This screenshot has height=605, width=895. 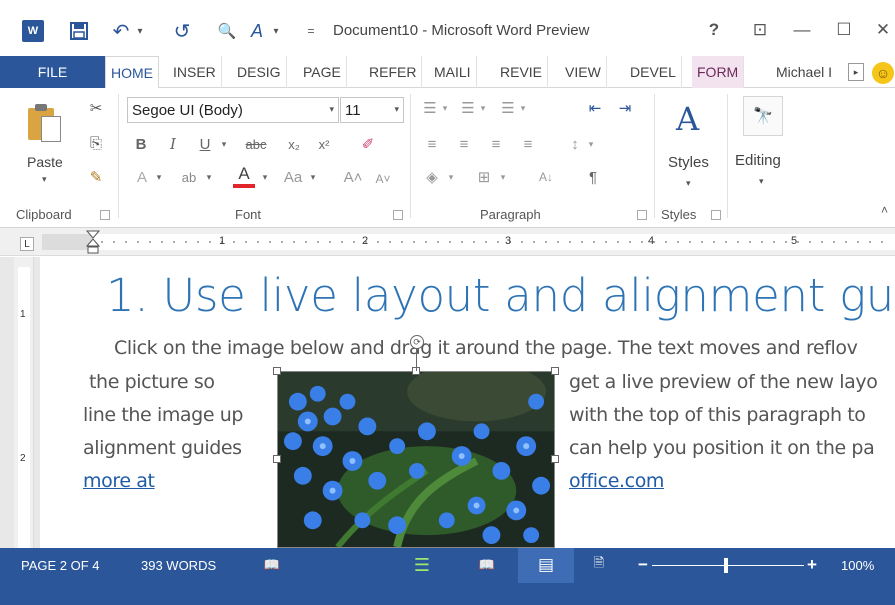 I want to click on rotate-handle-icon: ⟳, so click(x=417, y=342).